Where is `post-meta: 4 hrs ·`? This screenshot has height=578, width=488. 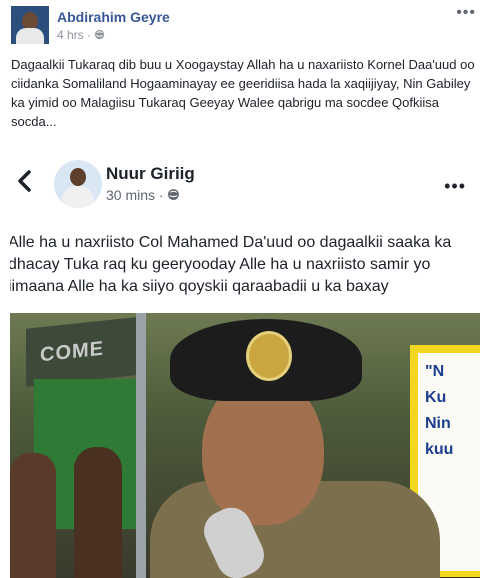 post-meta: 4 hrs · is located at coordinates (81, 35).